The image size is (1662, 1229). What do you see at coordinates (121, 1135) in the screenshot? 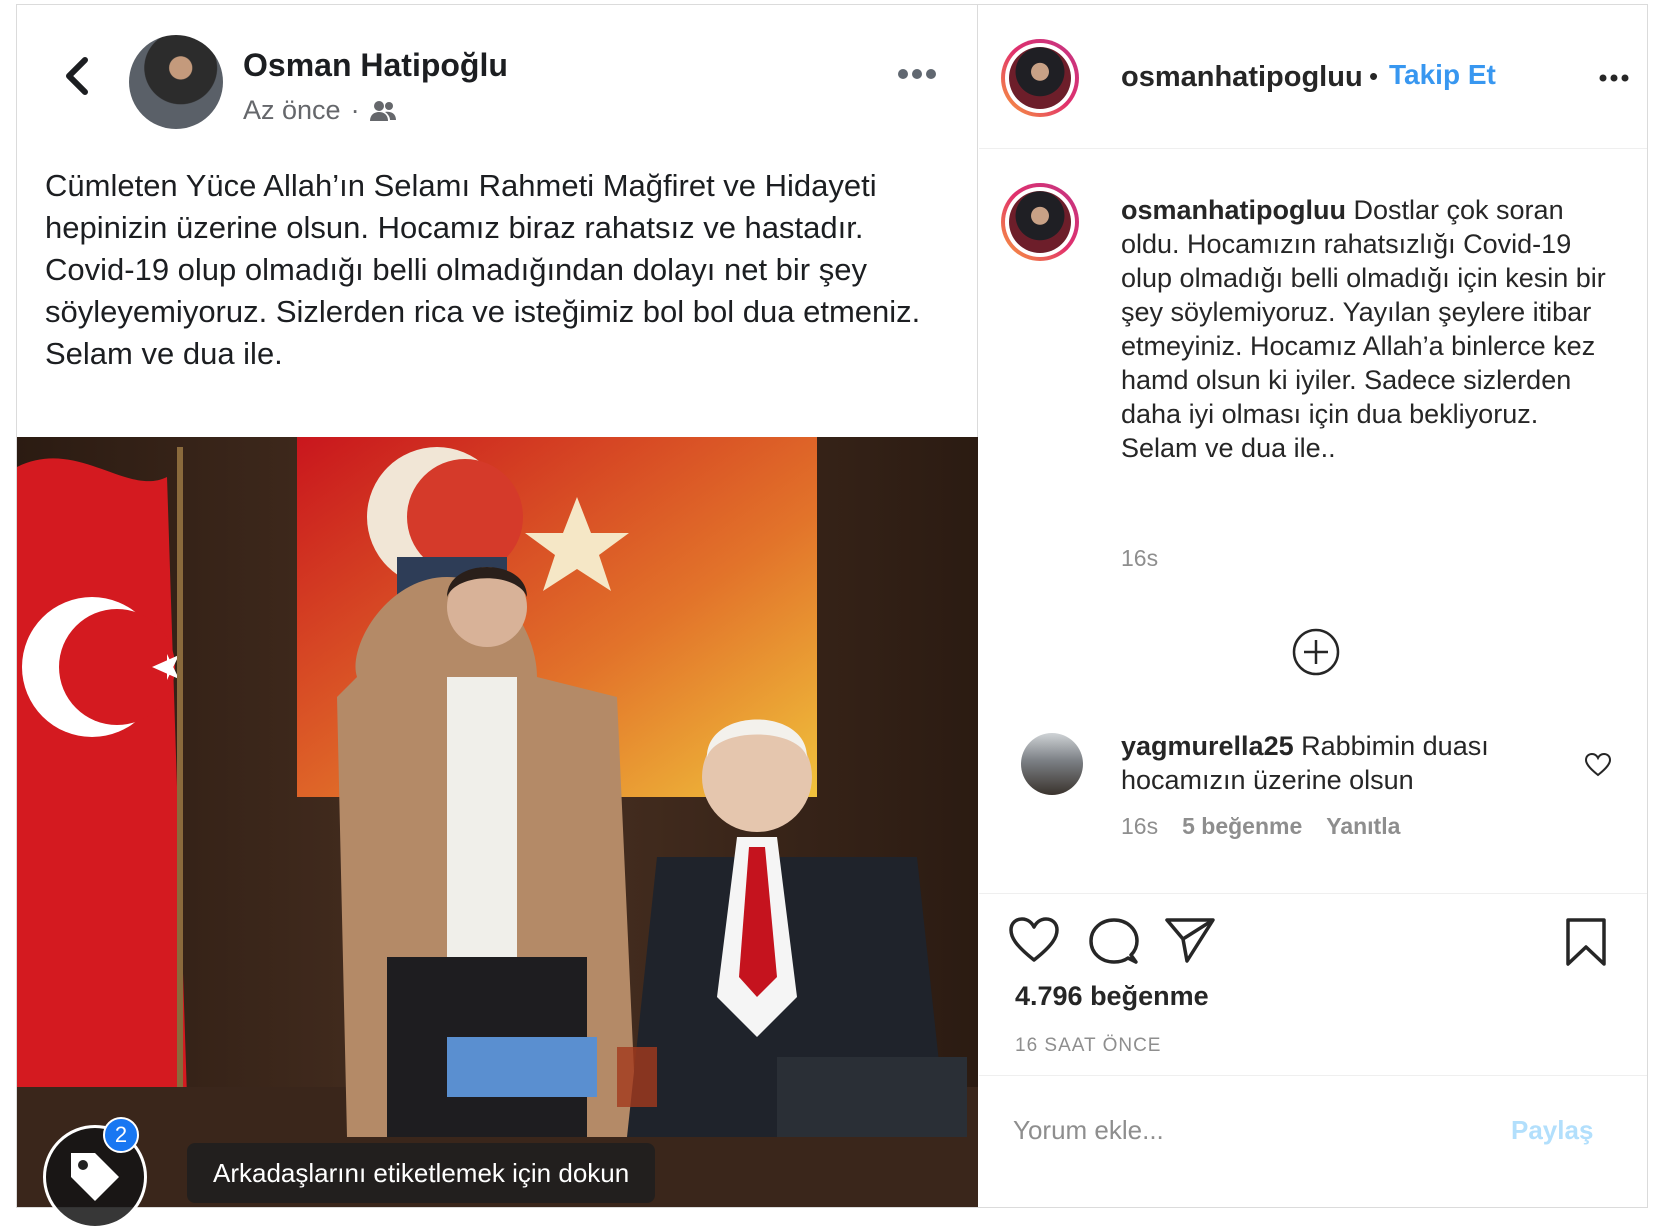
I see `tag-count-badge: 2` at bounding box center [121, 1135].